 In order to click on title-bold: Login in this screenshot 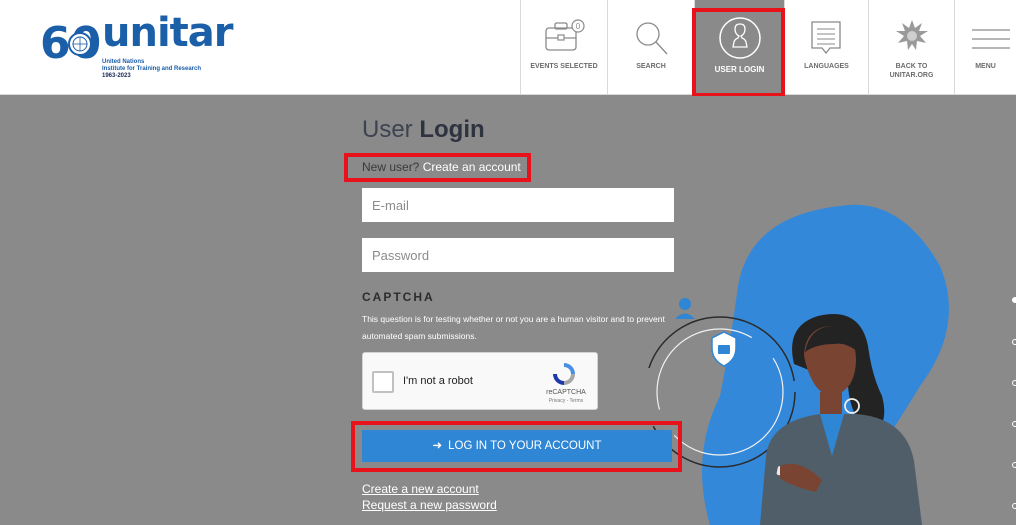, I will do `click(452, 129)`.